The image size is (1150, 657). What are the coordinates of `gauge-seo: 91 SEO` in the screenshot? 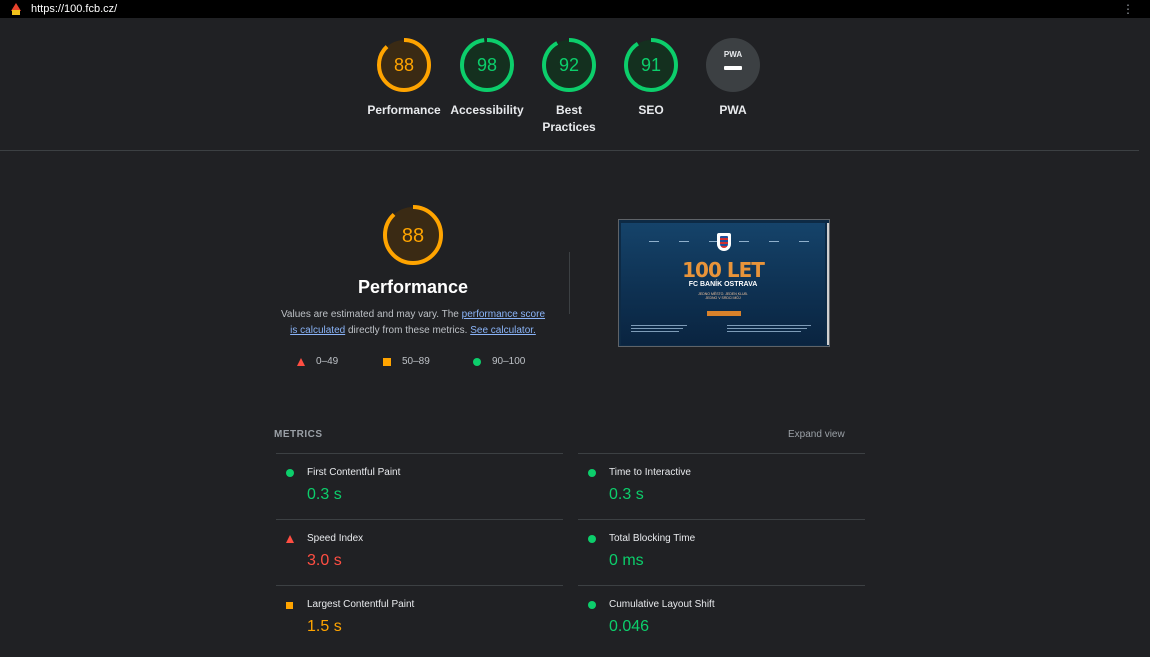 It's located at (651, 78).